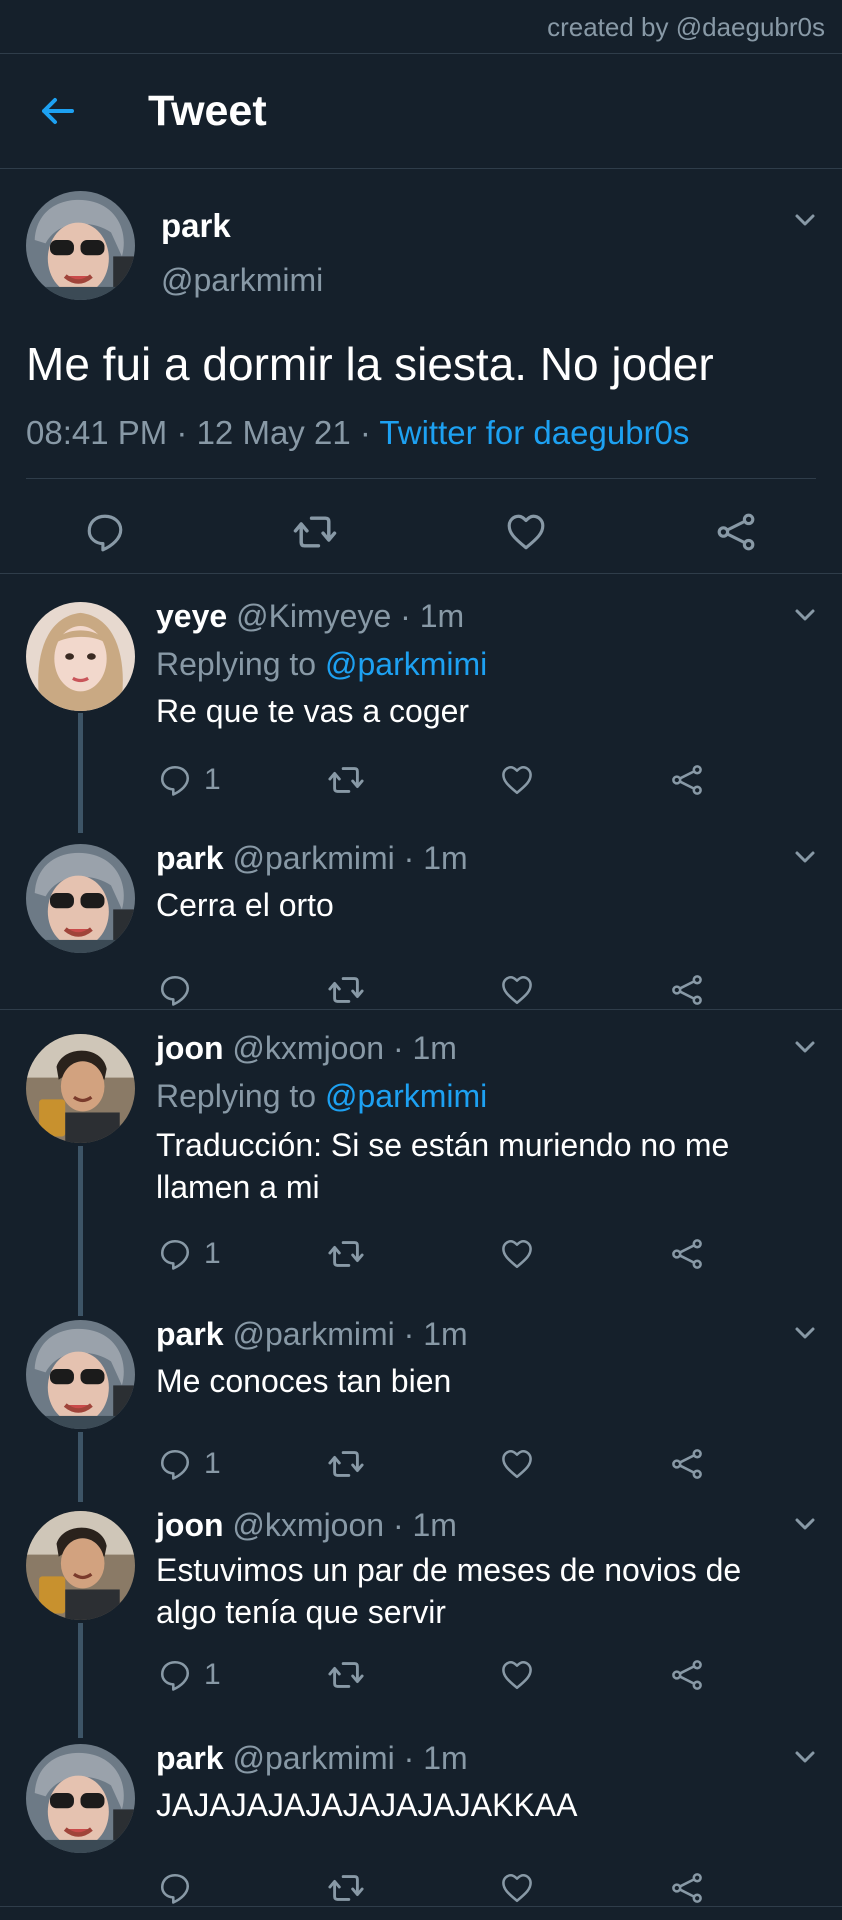 Image resolution: width=842 pixels, height=1920 pixels. Describe the element at coordinates (421, 532) in the screenshot. I see `tweet-actions` at that location.